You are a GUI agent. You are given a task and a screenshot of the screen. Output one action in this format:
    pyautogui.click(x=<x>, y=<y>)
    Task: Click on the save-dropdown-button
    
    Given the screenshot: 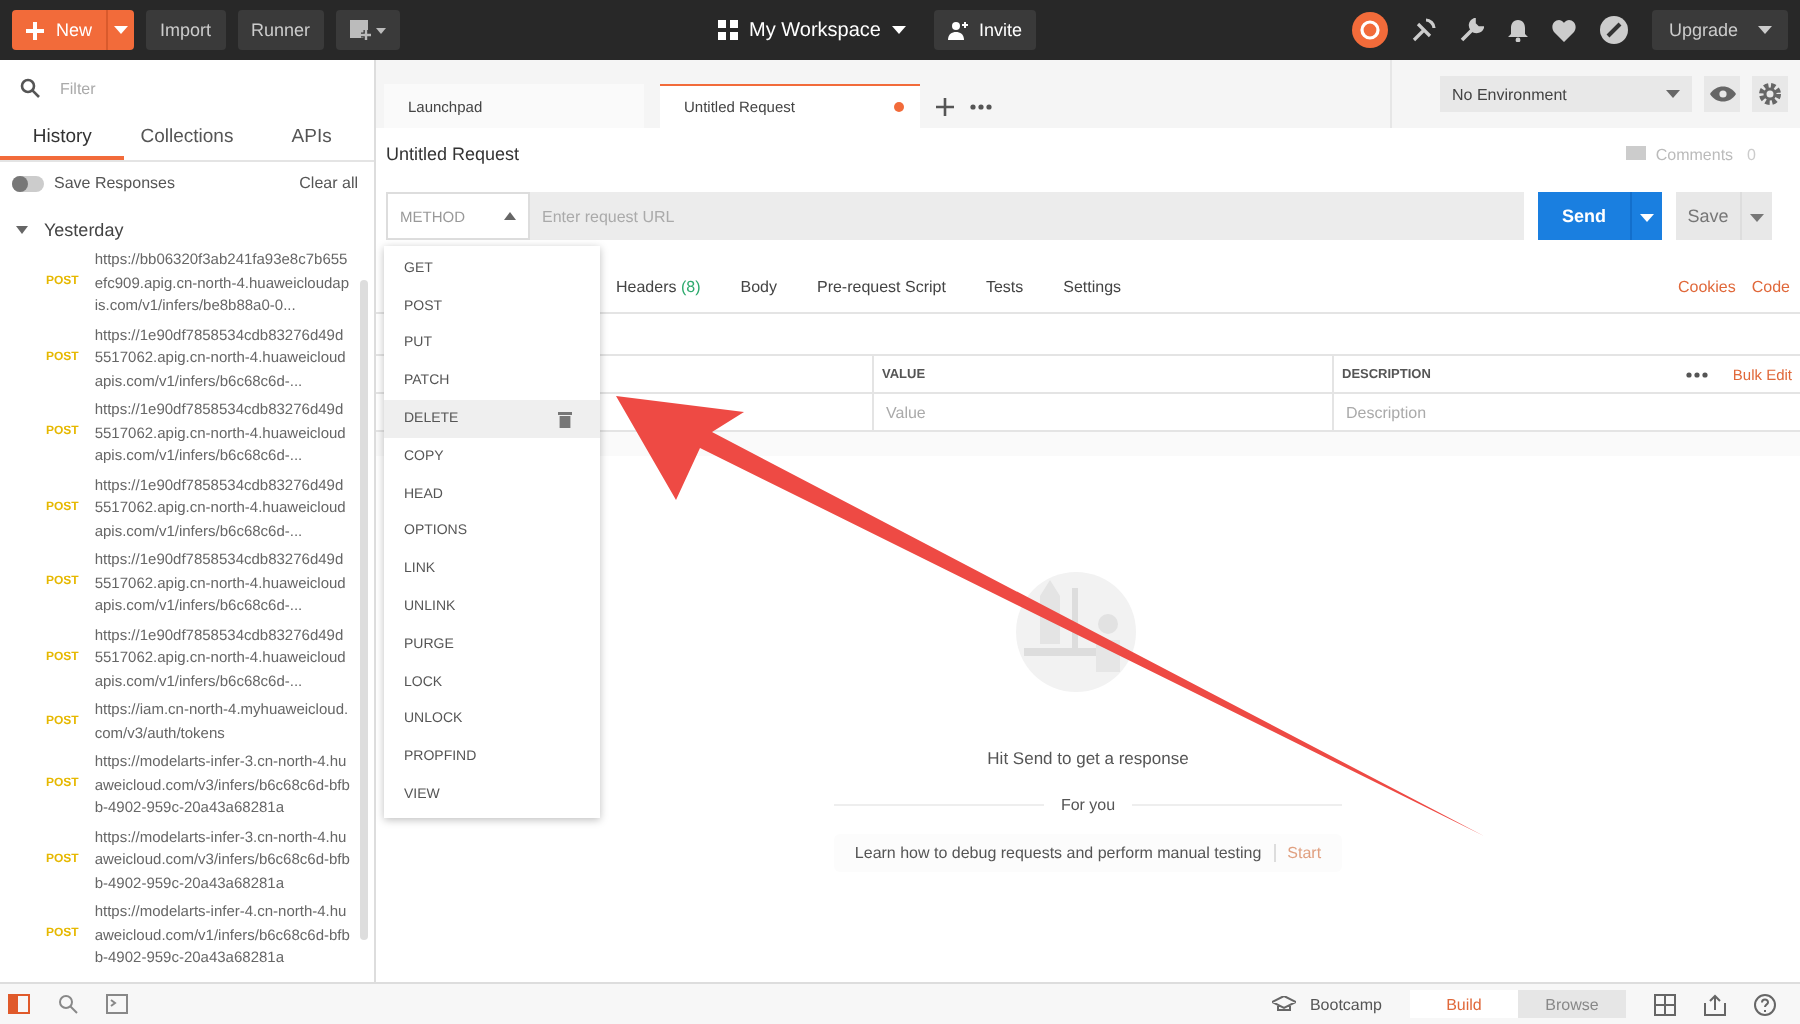 What is the action you would take?
    pyautogui.click(x=1756, y=216)
    